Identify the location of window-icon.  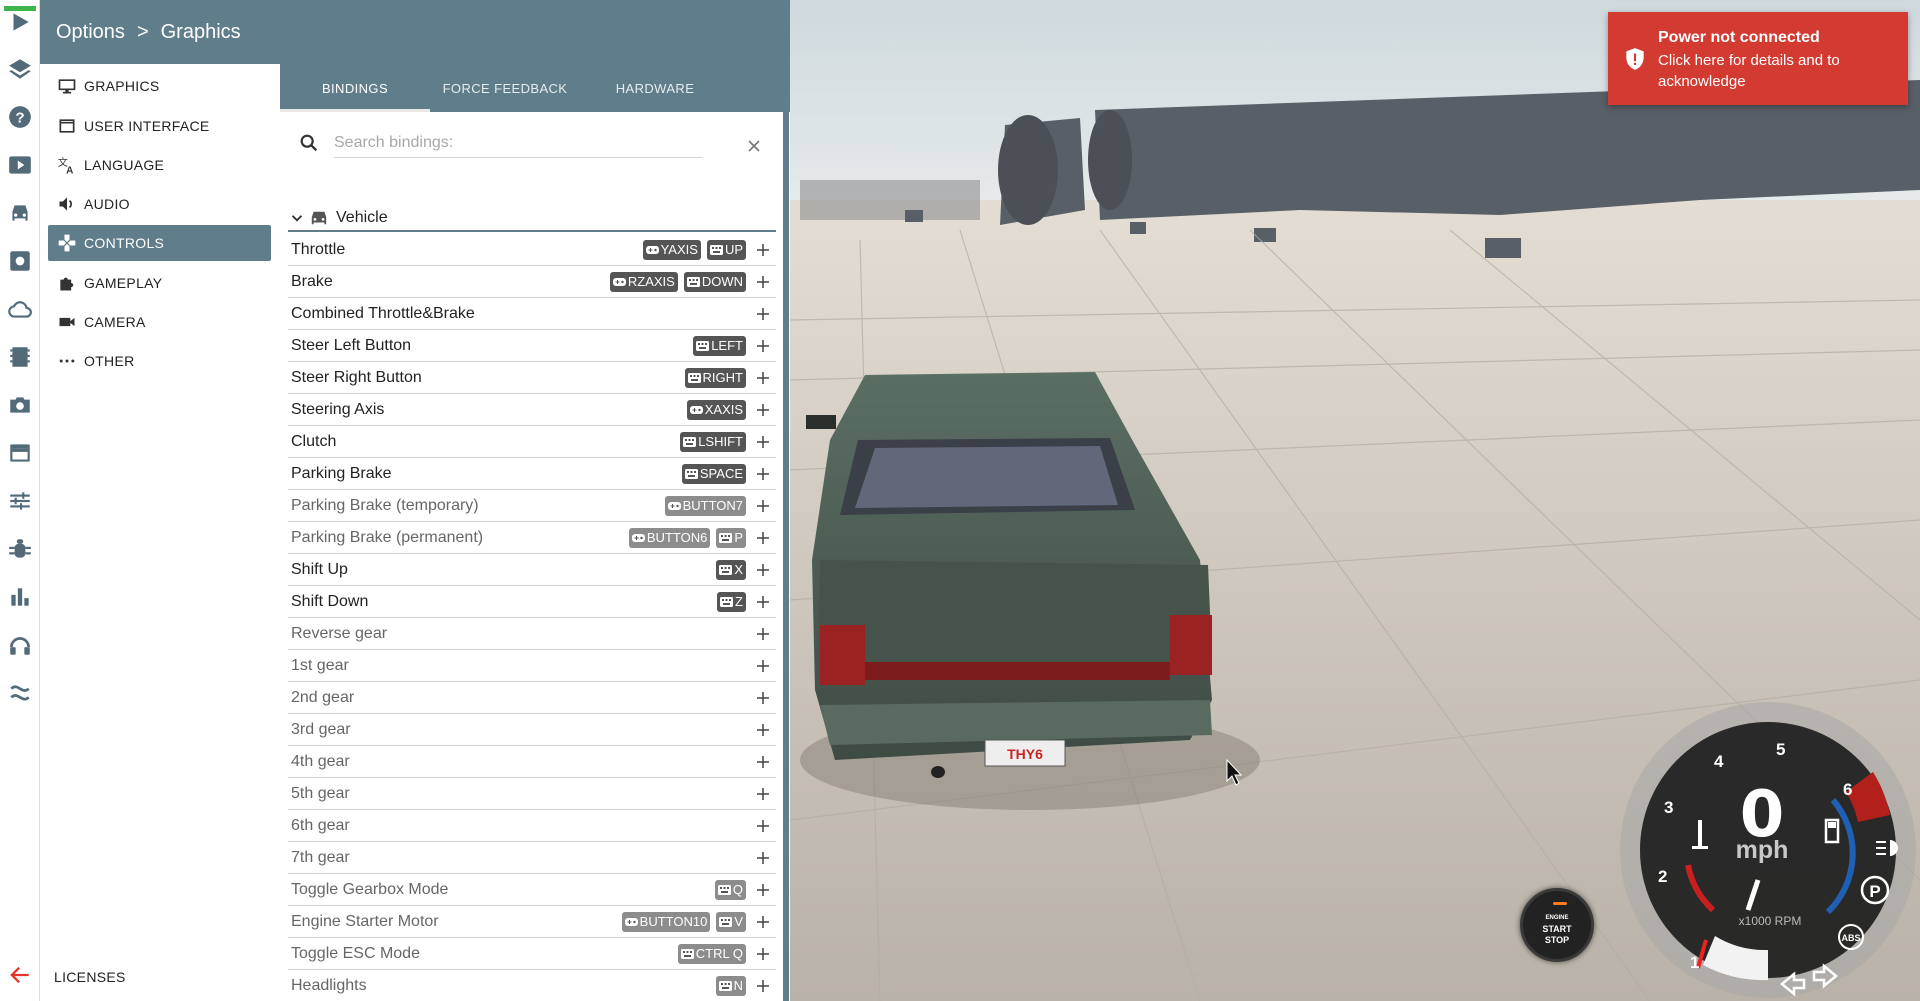
(20, 453).